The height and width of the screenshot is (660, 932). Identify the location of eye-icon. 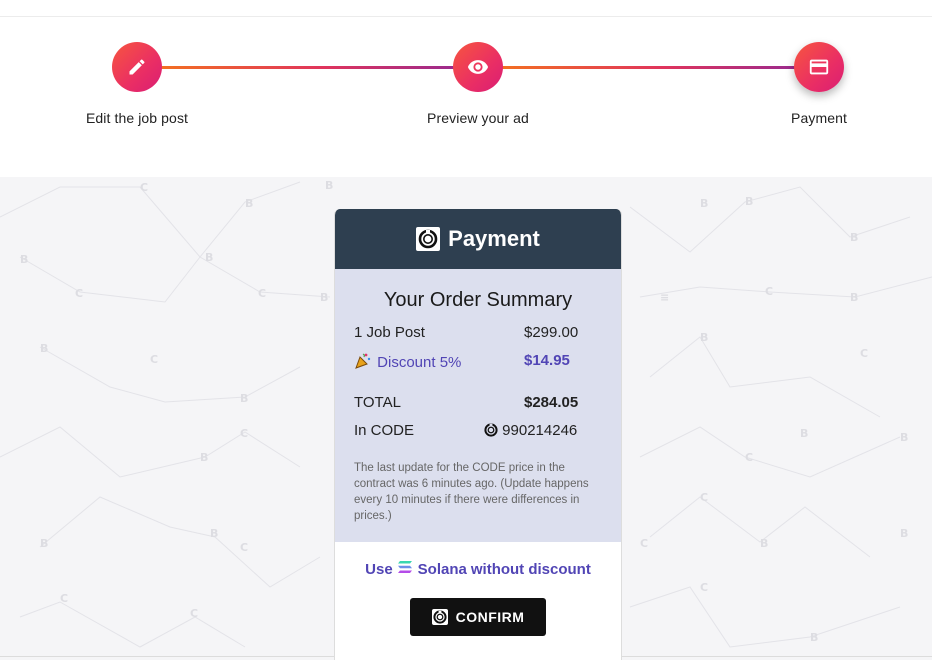
(478, 67).